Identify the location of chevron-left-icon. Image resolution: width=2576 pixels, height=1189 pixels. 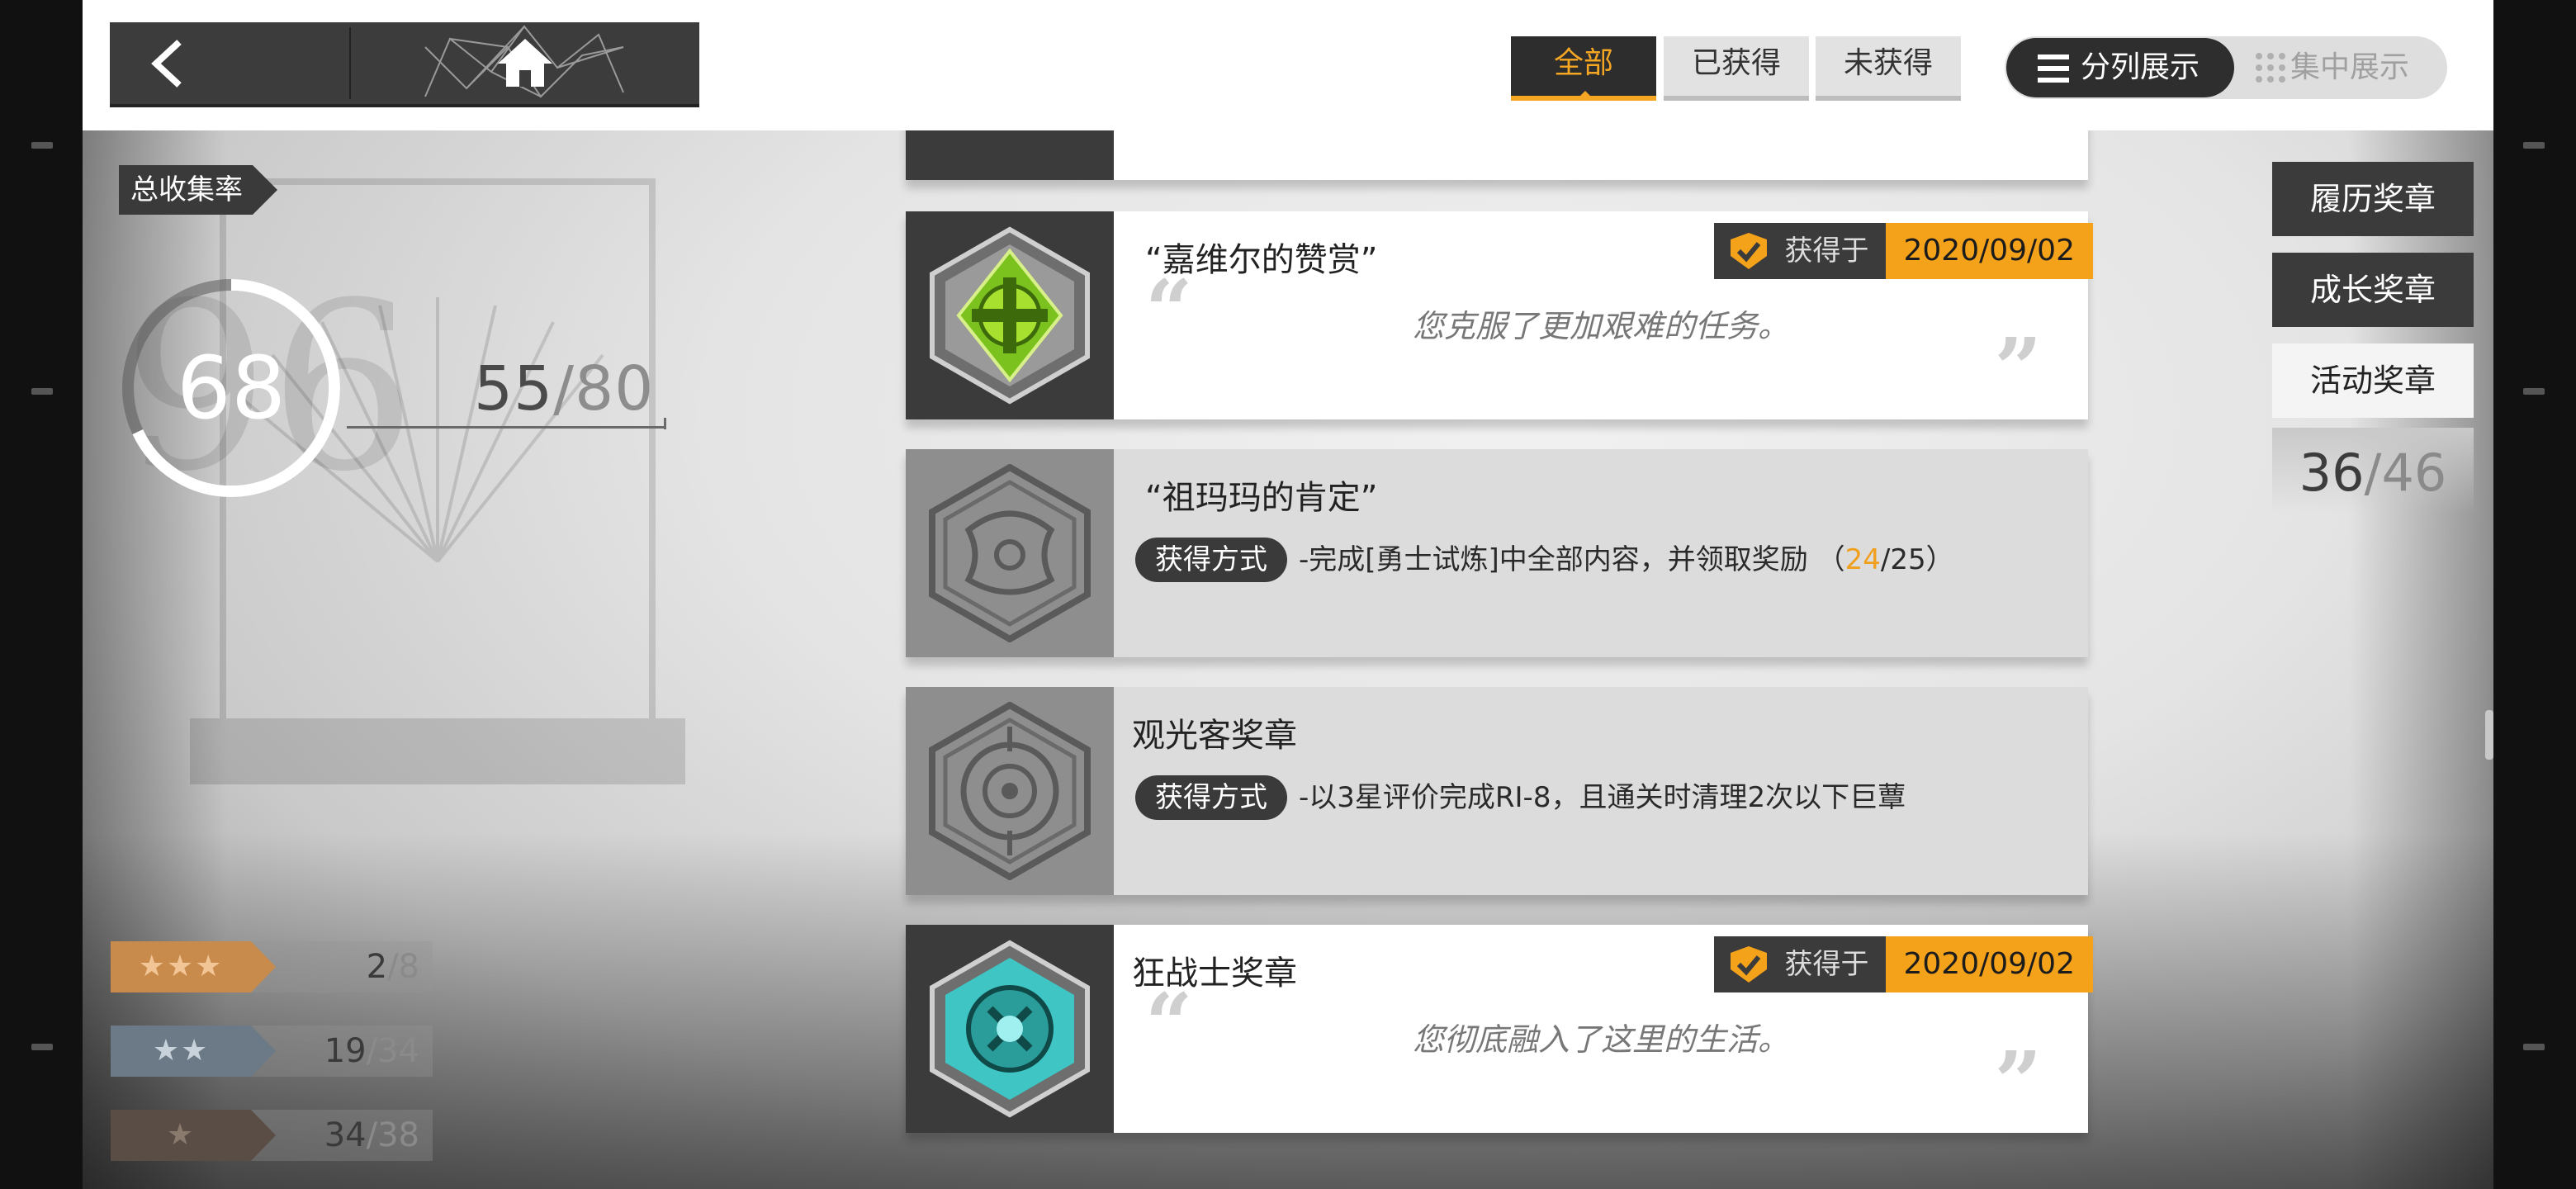
(166, 64).